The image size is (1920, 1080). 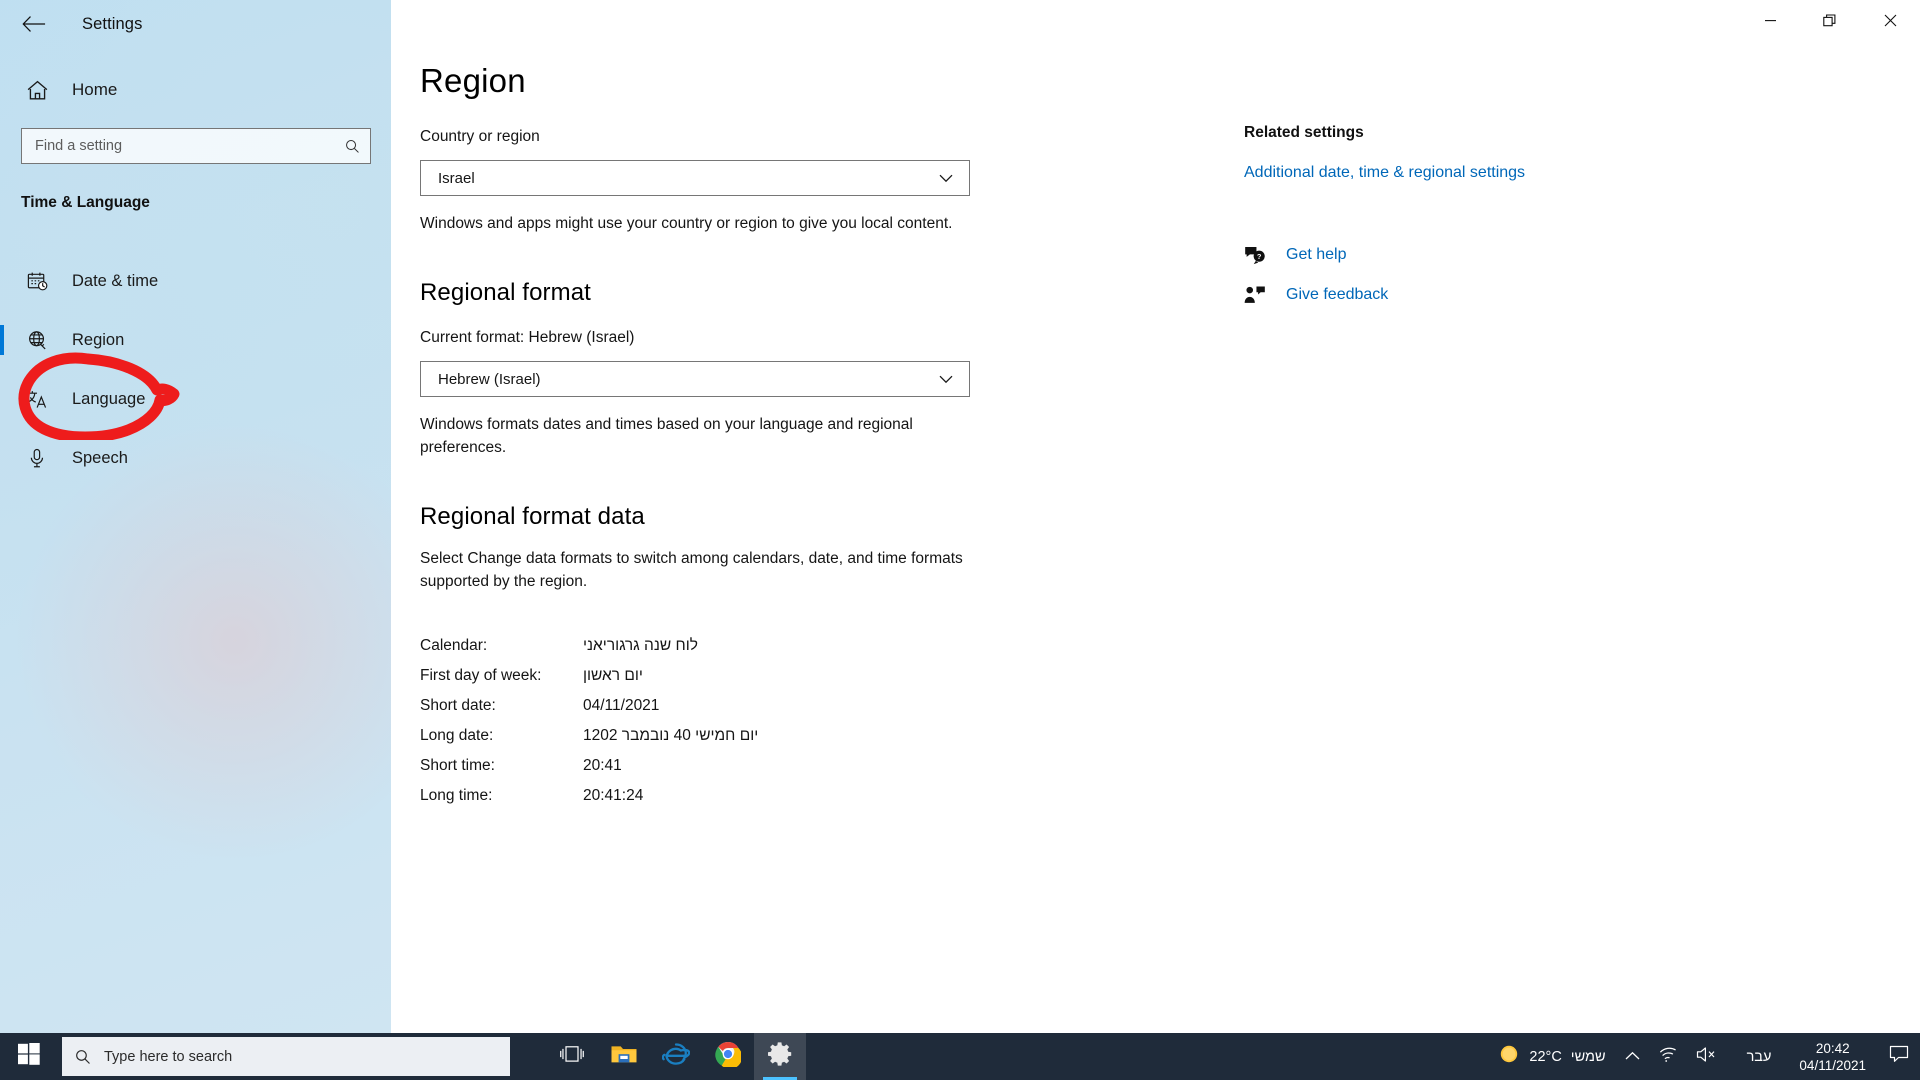 What do you see at coordinates (195, 340) in the screenshot?
I see `sidebar-item-region: Region` at bounding box center [195, 340].